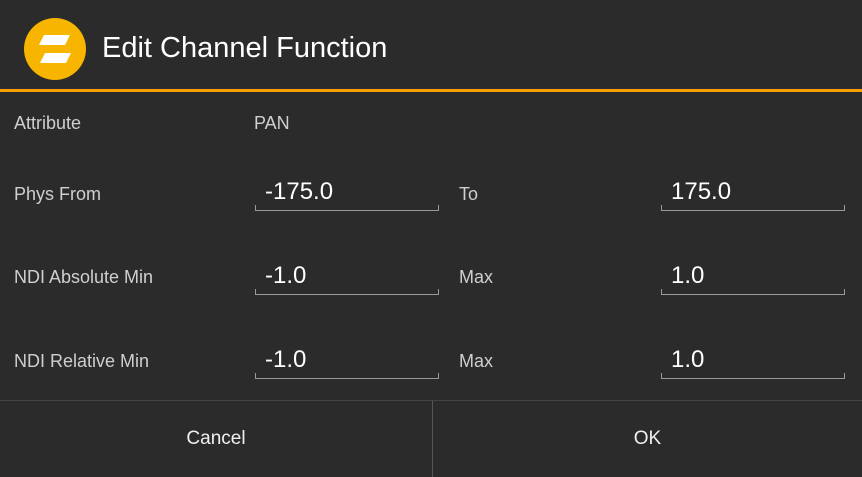  I want to click on ok-button: OK, so click(647, 439).